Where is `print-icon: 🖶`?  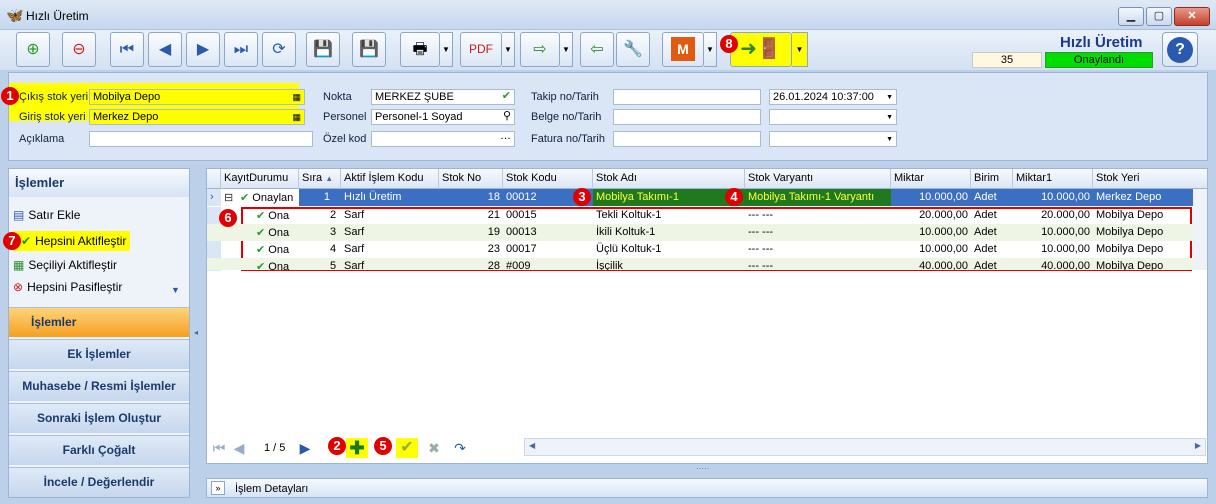
print-icon: 🖶 is located at coordinates (420, 49).